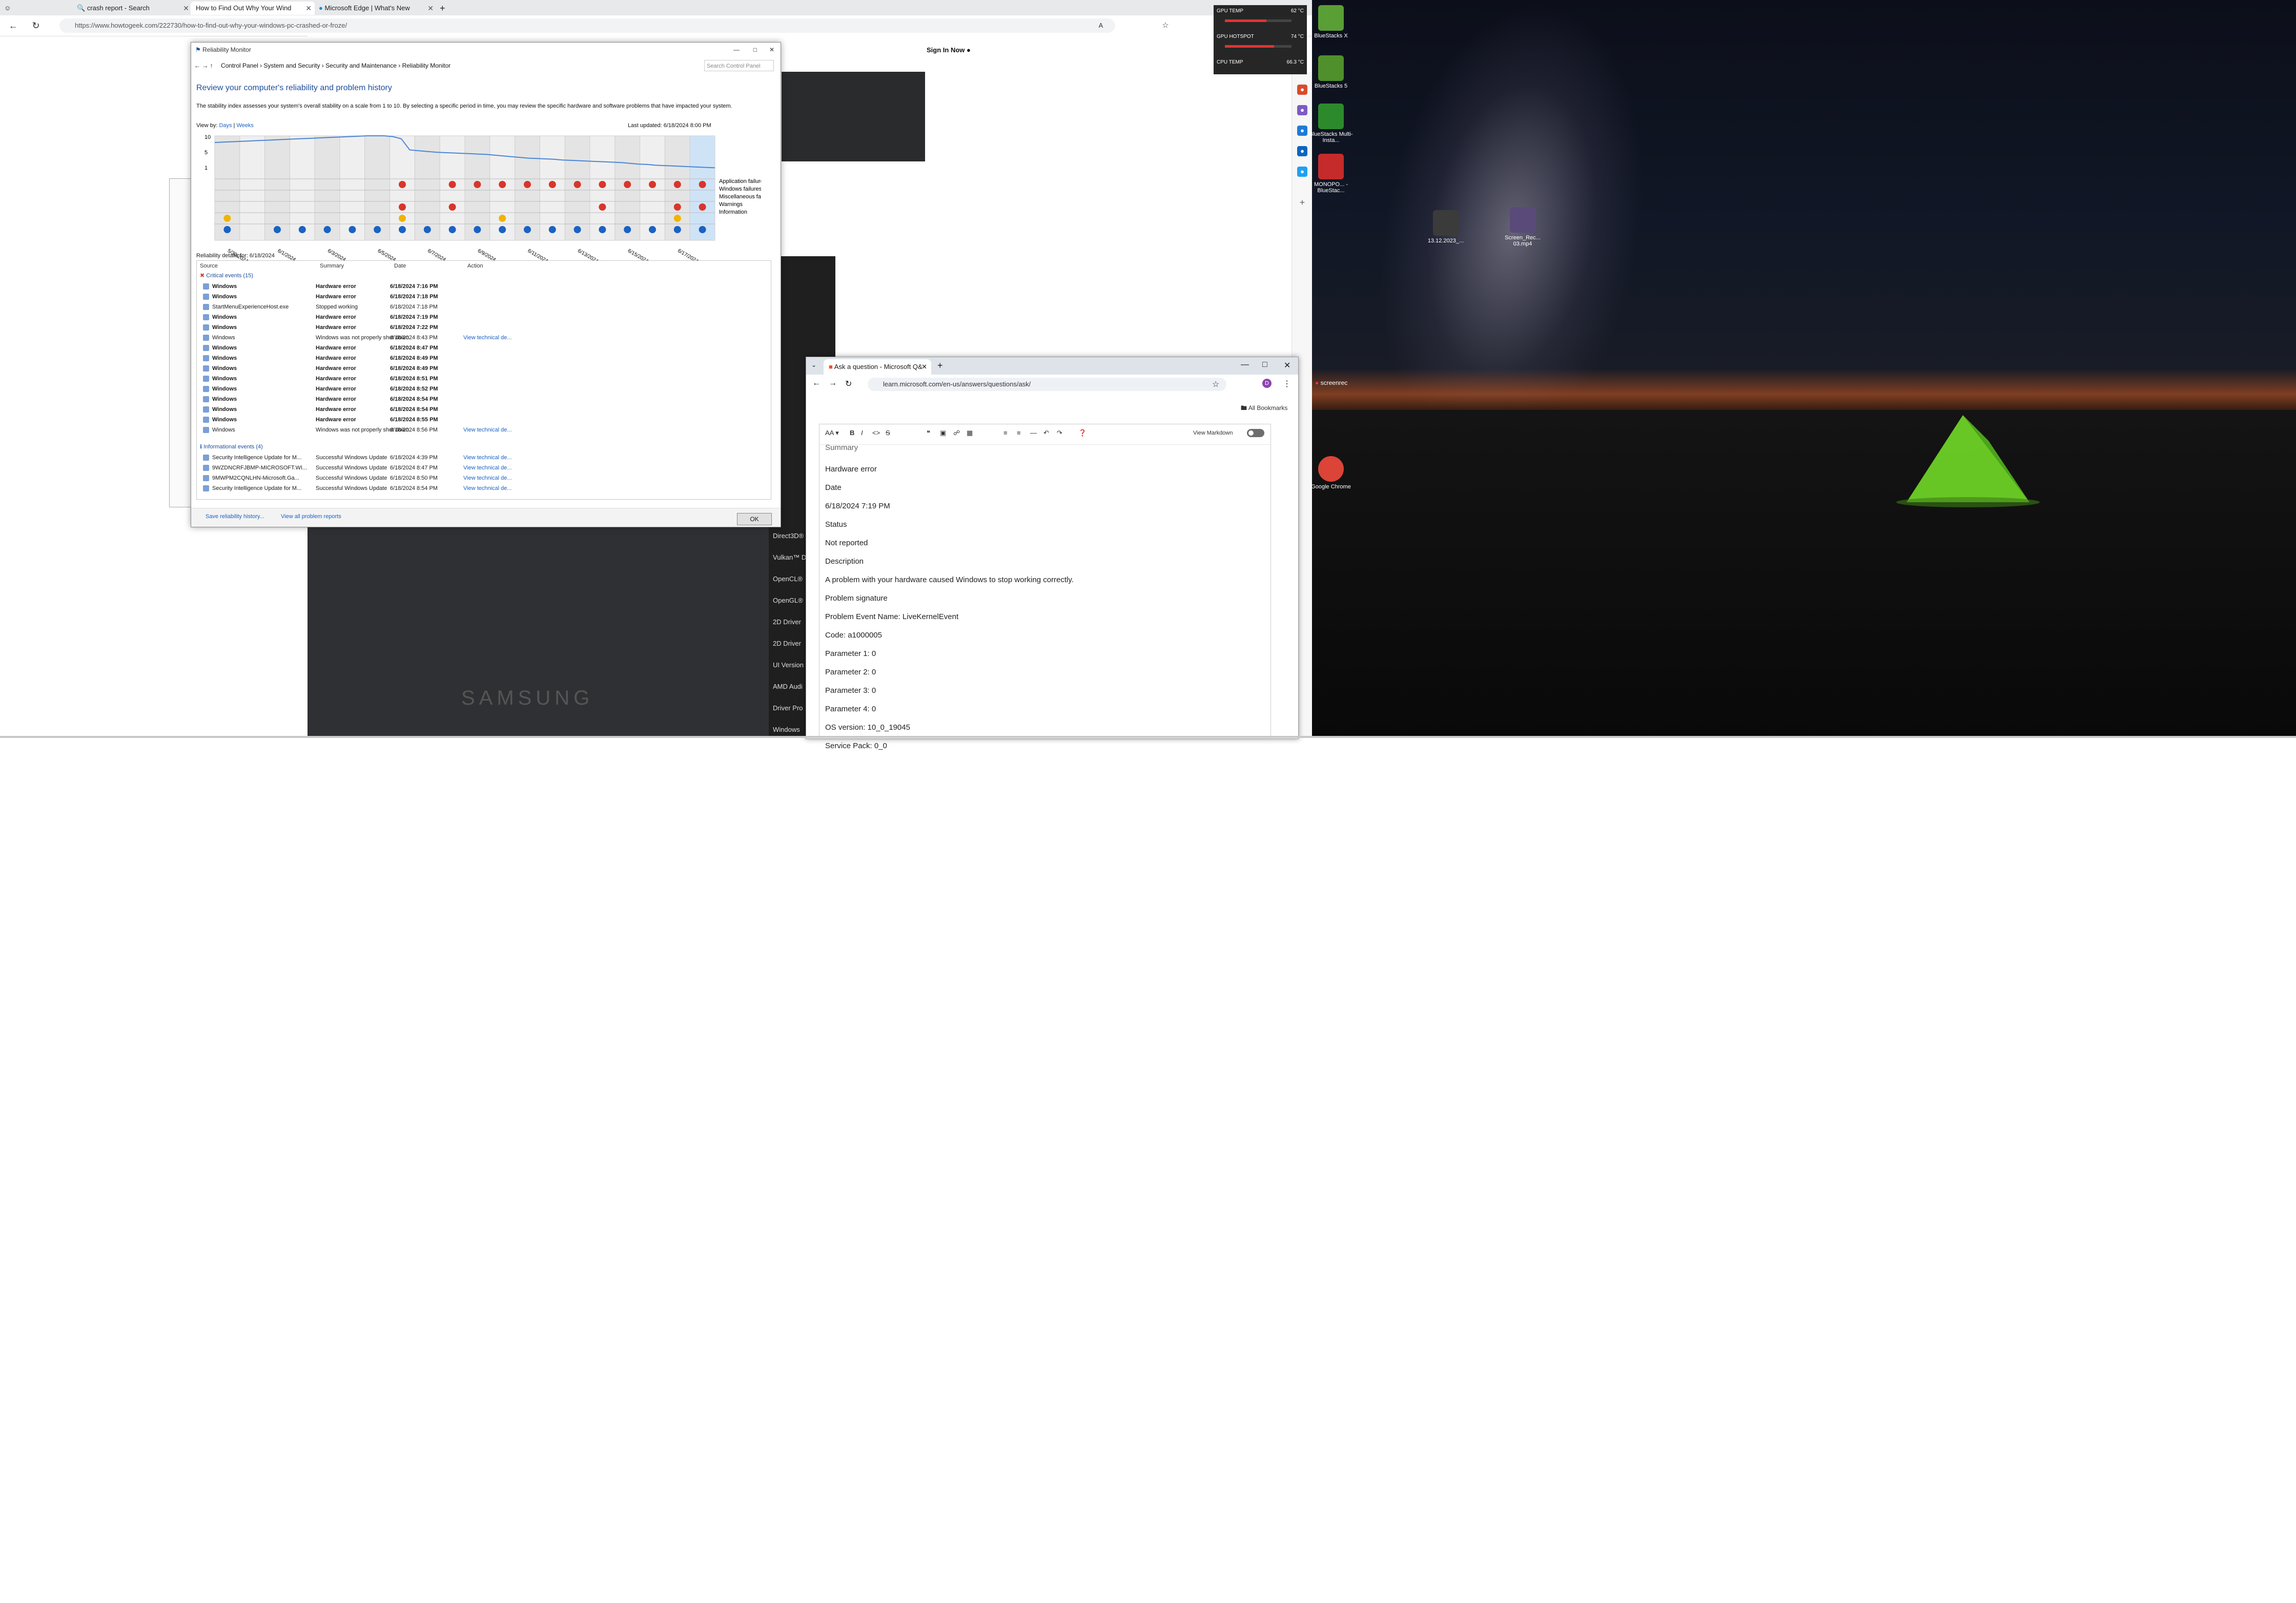  What do you see at coordinates (211, 65) in the screenshot?
I see `up-button: ↑` at bounding box center [211, 65].